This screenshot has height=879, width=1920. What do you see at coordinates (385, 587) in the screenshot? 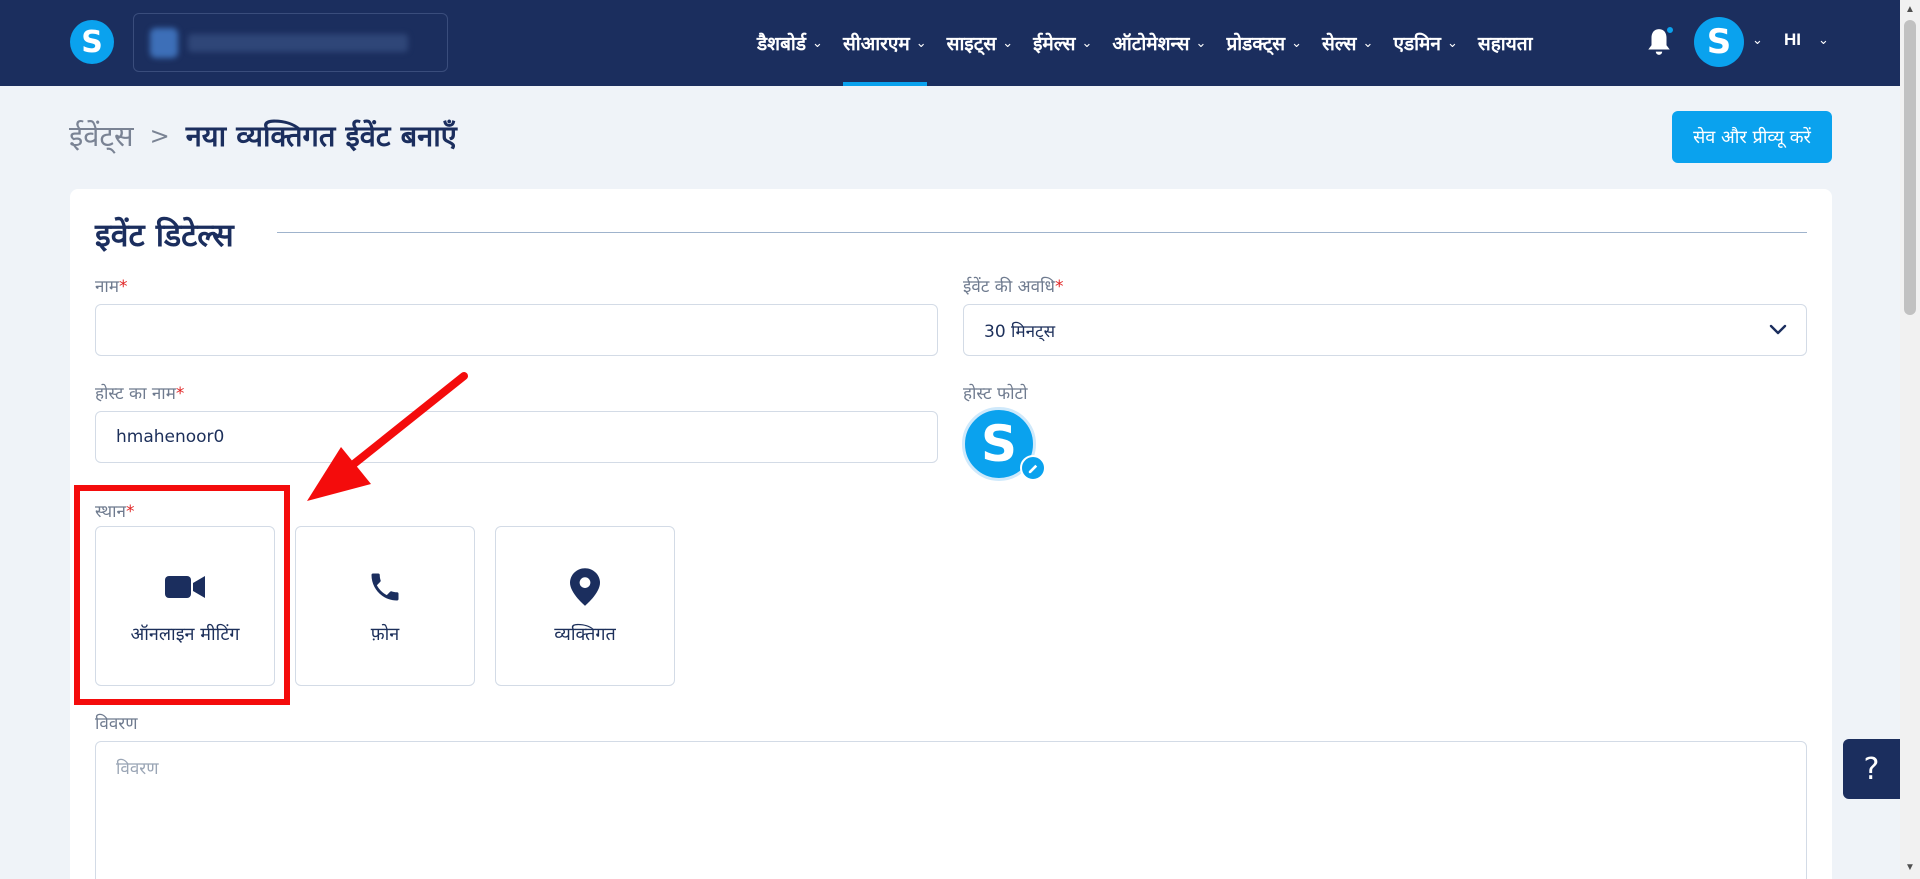
I see `phone-icon` at bounding box center [385, 587].